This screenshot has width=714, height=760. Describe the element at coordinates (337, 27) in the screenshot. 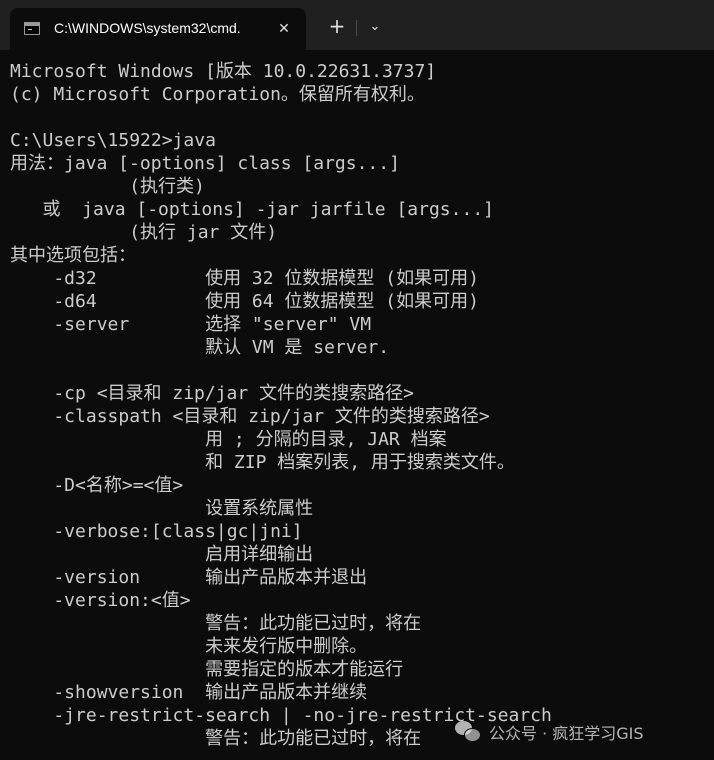

I see `new-tab-button: +` at that location.